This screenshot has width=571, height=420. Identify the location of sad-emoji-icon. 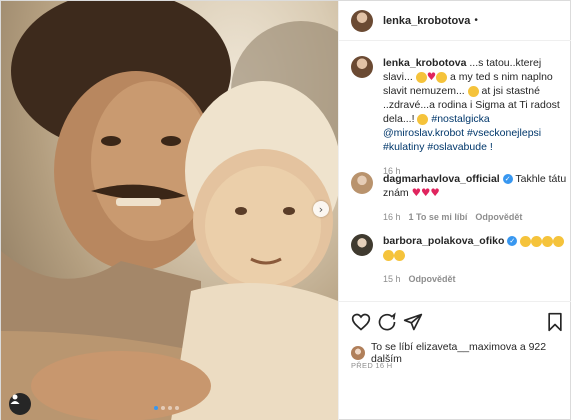
(473, 91).